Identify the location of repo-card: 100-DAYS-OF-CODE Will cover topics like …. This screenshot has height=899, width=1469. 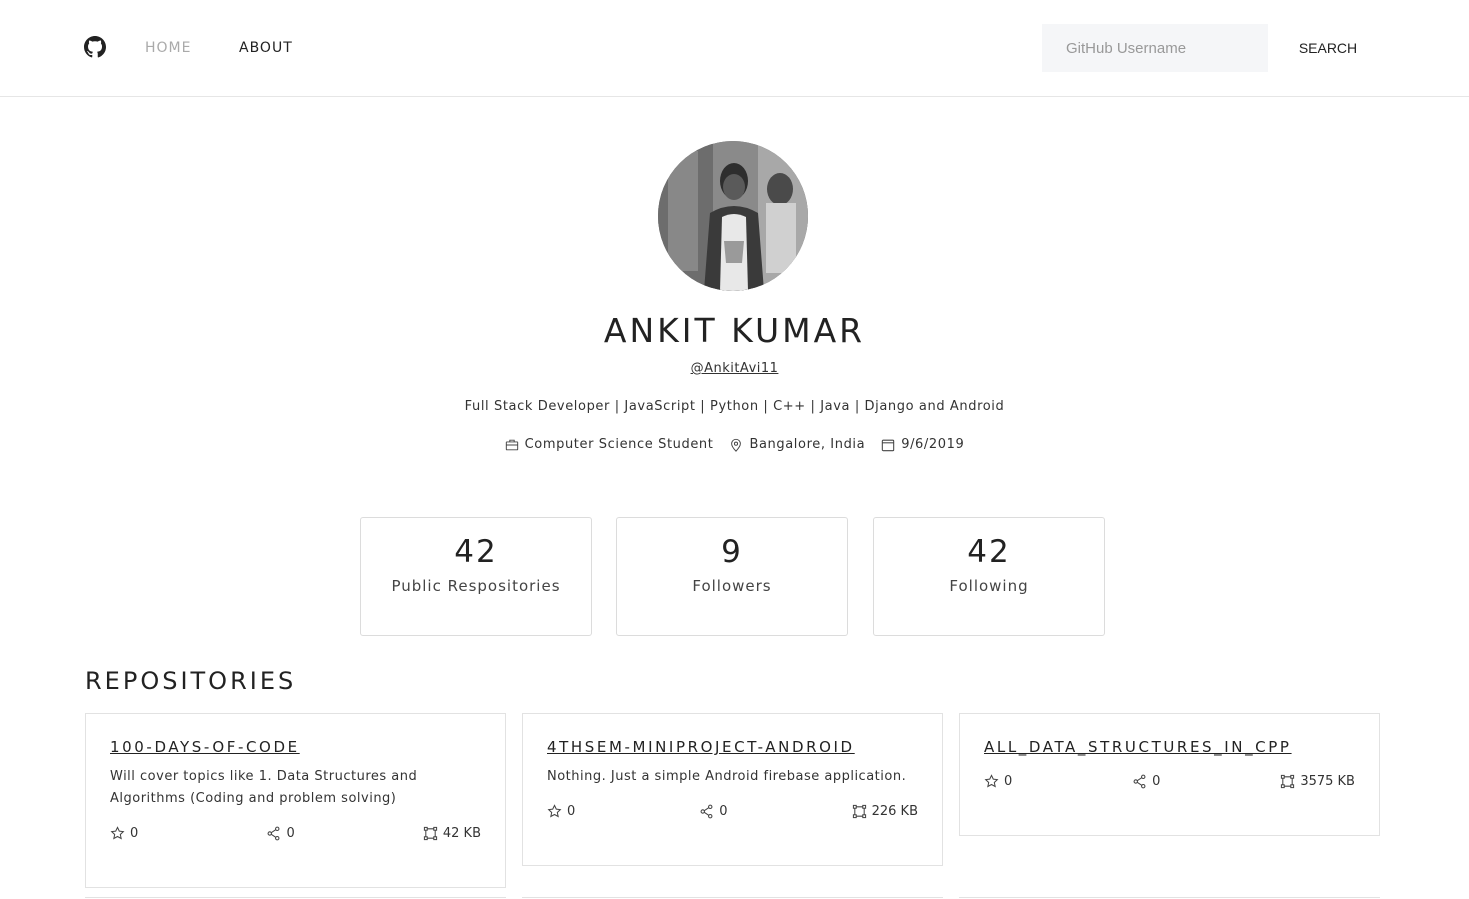
(295, 800).